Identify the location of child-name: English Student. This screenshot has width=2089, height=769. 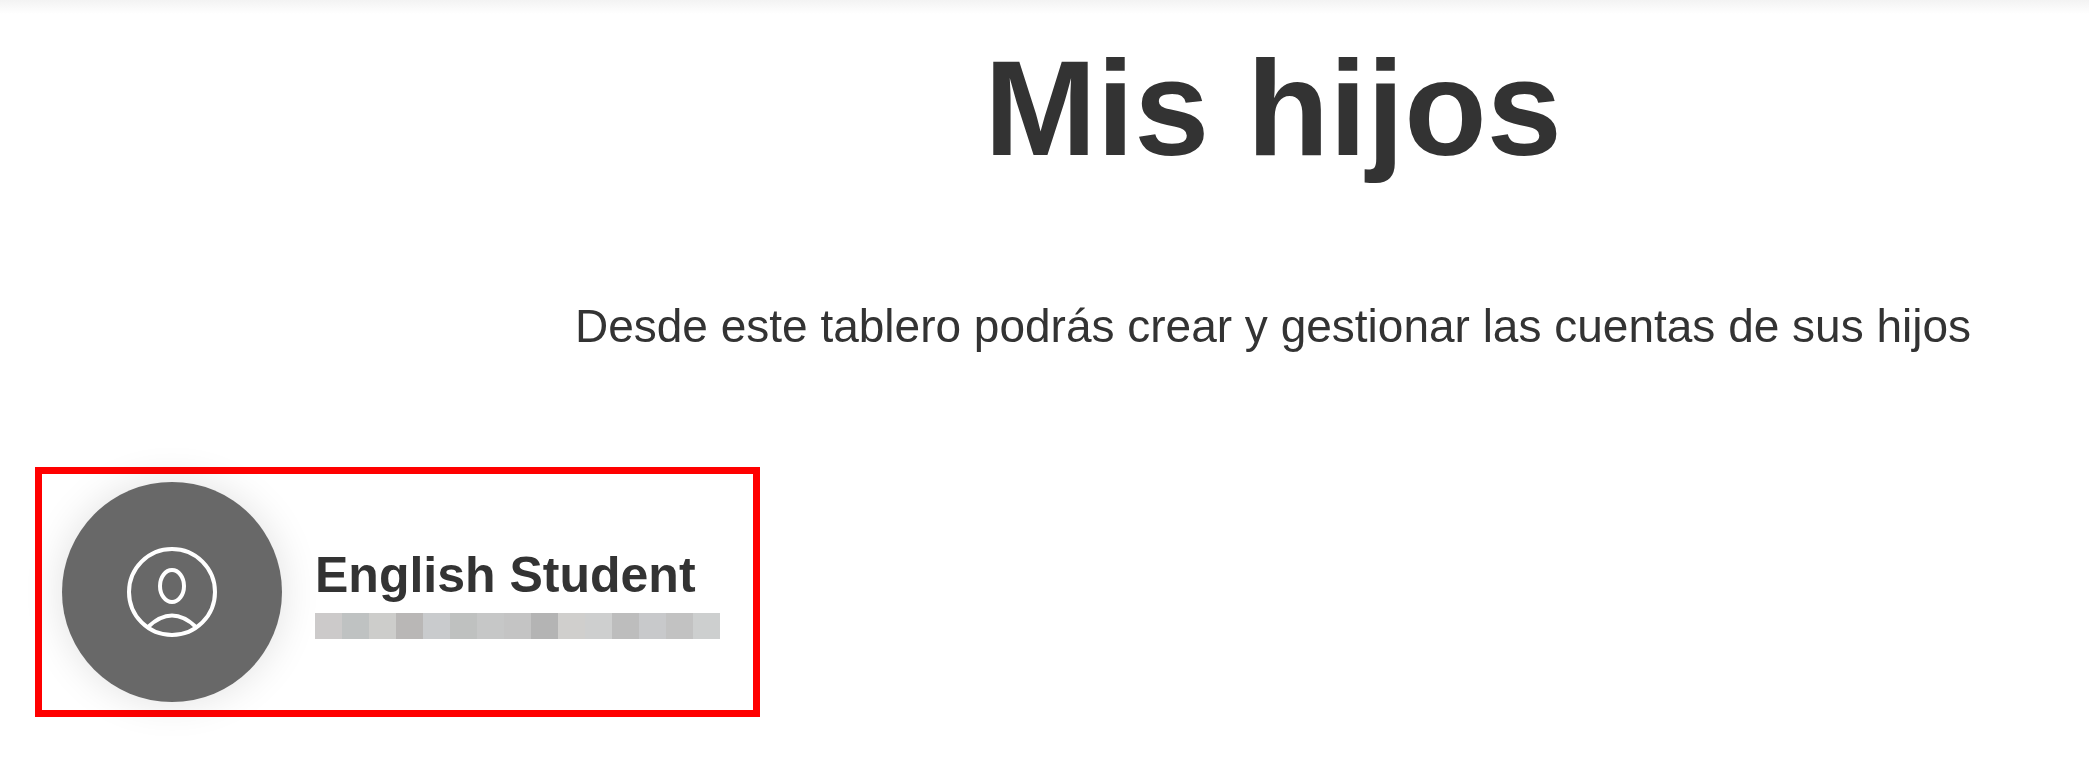
(506, 576).